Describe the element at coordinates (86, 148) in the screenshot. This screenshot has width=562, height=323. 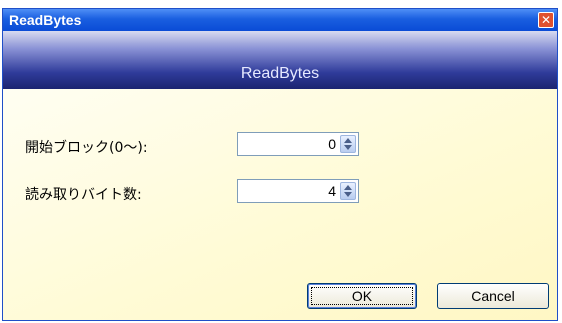
I see `start-block-label: 開始ブロック(0〜):` at that location.